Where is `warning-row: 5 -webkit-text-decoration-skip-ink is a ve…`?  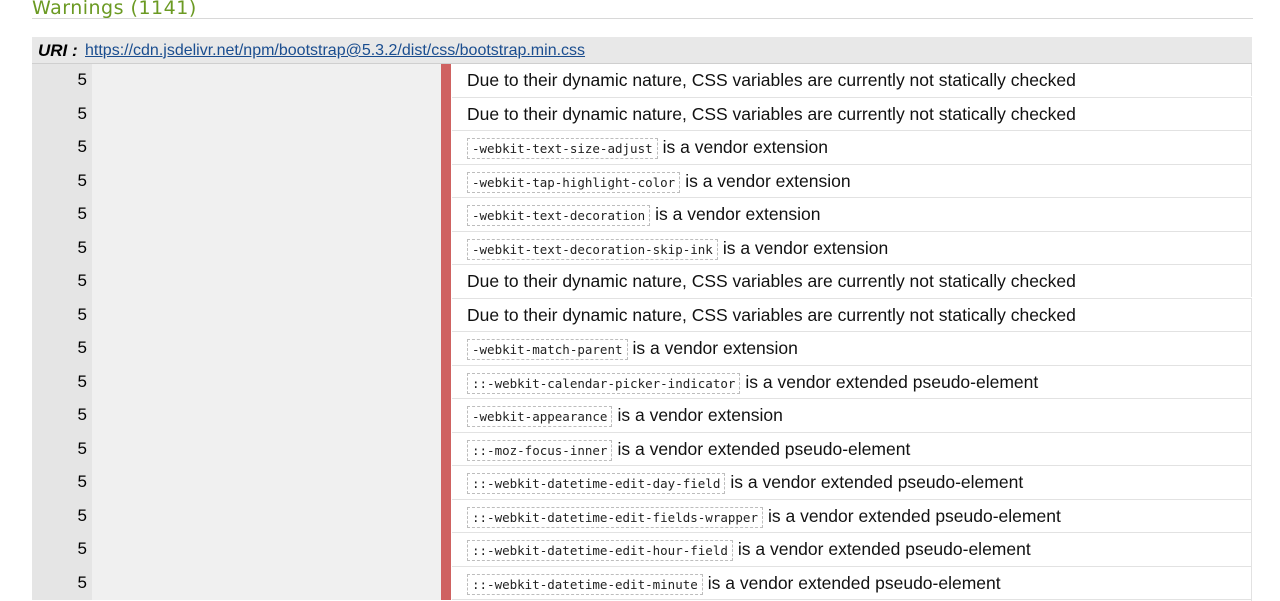 warning-row: 5 -webkit-text-decoration-skip-ink is a ve… is located at coordinates (642, 248).